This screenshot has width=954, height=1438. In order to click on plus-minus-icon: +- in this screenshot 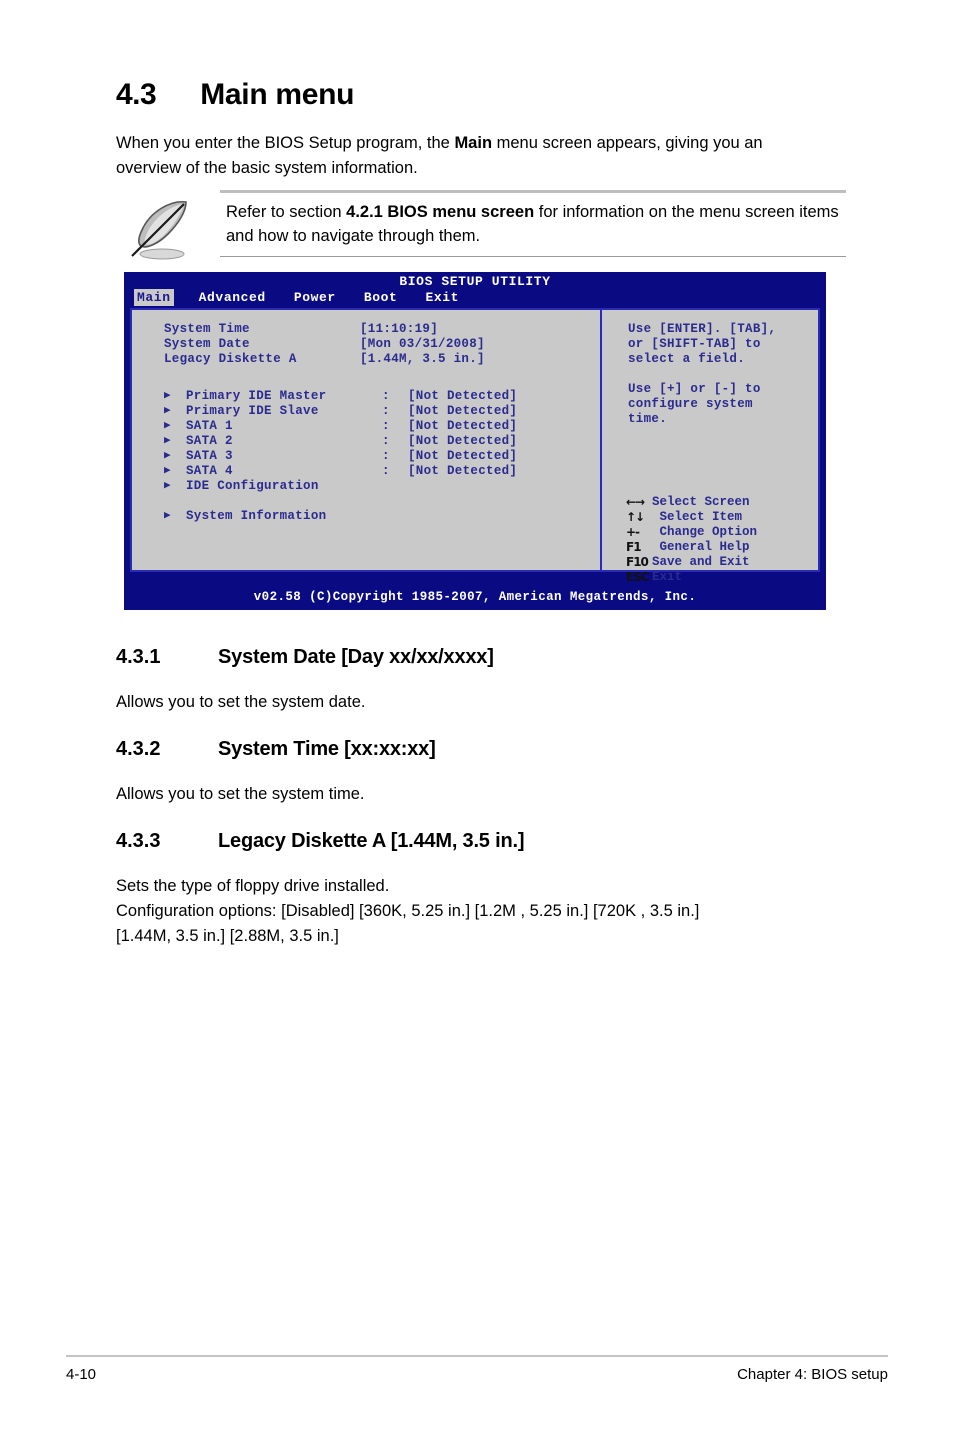, I will do `click(633, 532)`.